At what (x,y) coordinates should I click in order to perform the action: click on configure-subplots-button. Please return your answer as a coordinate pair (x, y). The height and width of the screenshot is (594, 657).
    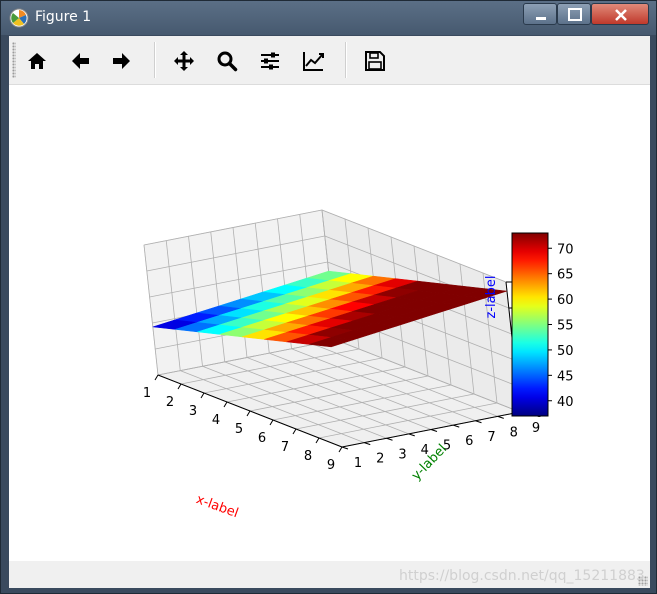
    Looking at the image, I should click on (270, 61).